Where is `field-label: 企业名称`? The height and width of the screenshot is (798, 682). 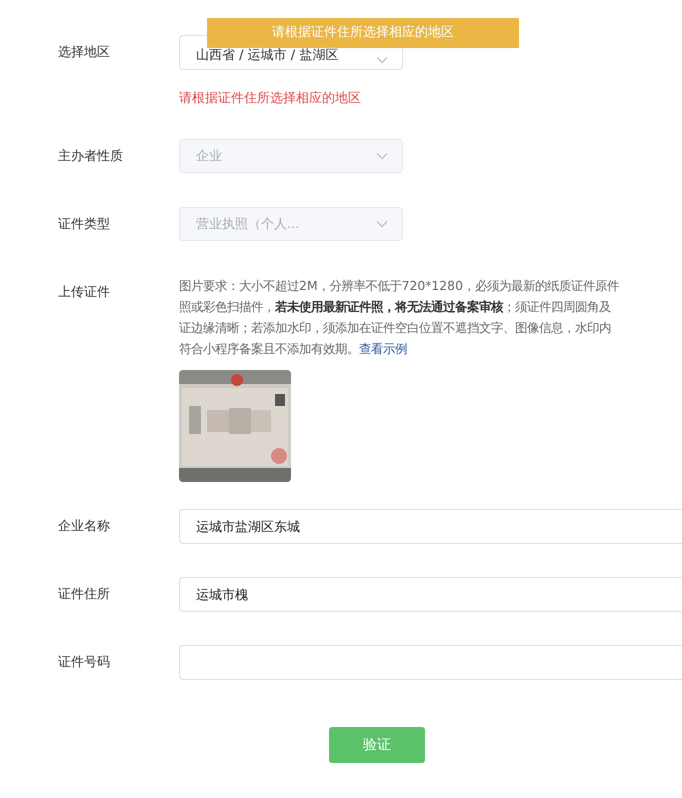
field-label: 企业名称 is located at coordinates (84, 527).